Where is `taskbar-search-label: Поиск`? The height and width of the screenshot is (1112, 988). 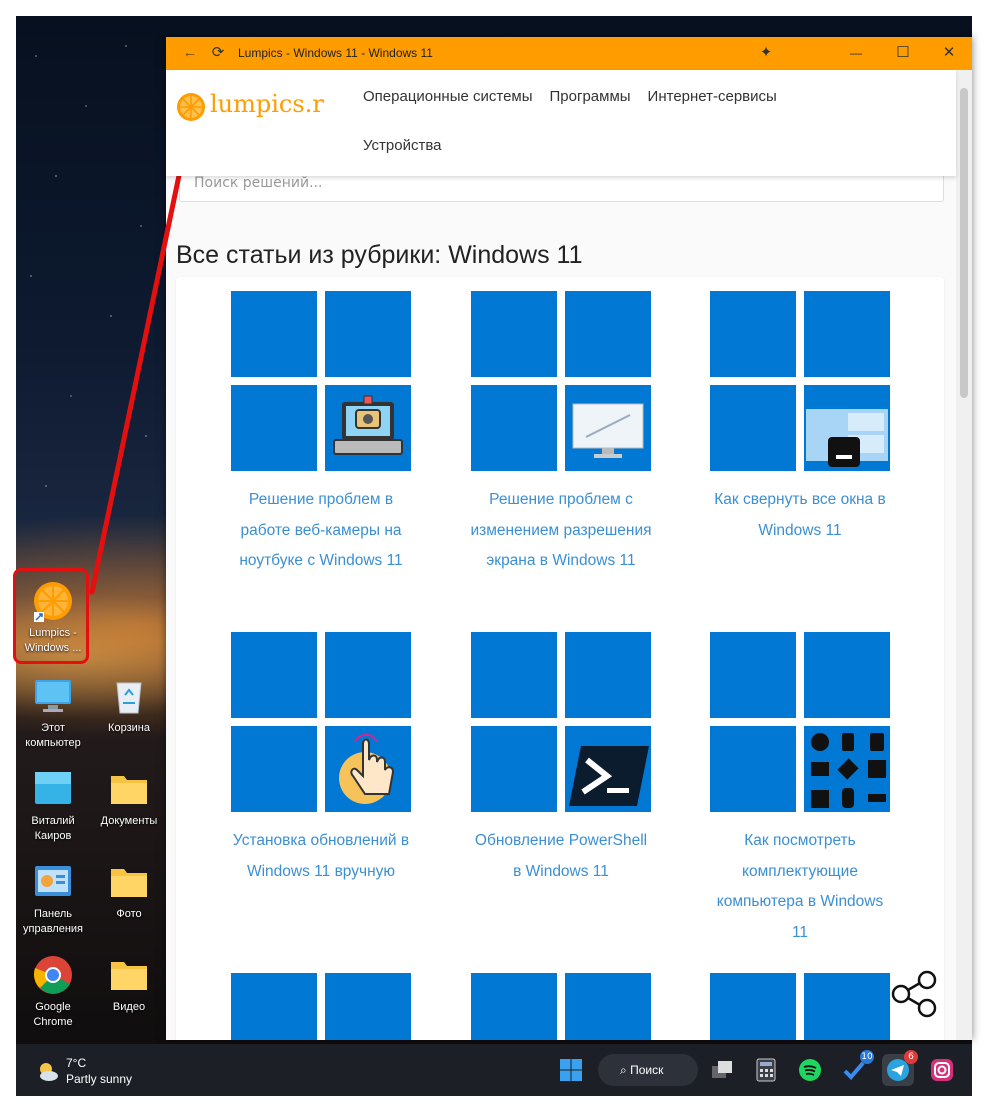 taskbar-search-label: Поиск is located at coordinates (647, 1070).